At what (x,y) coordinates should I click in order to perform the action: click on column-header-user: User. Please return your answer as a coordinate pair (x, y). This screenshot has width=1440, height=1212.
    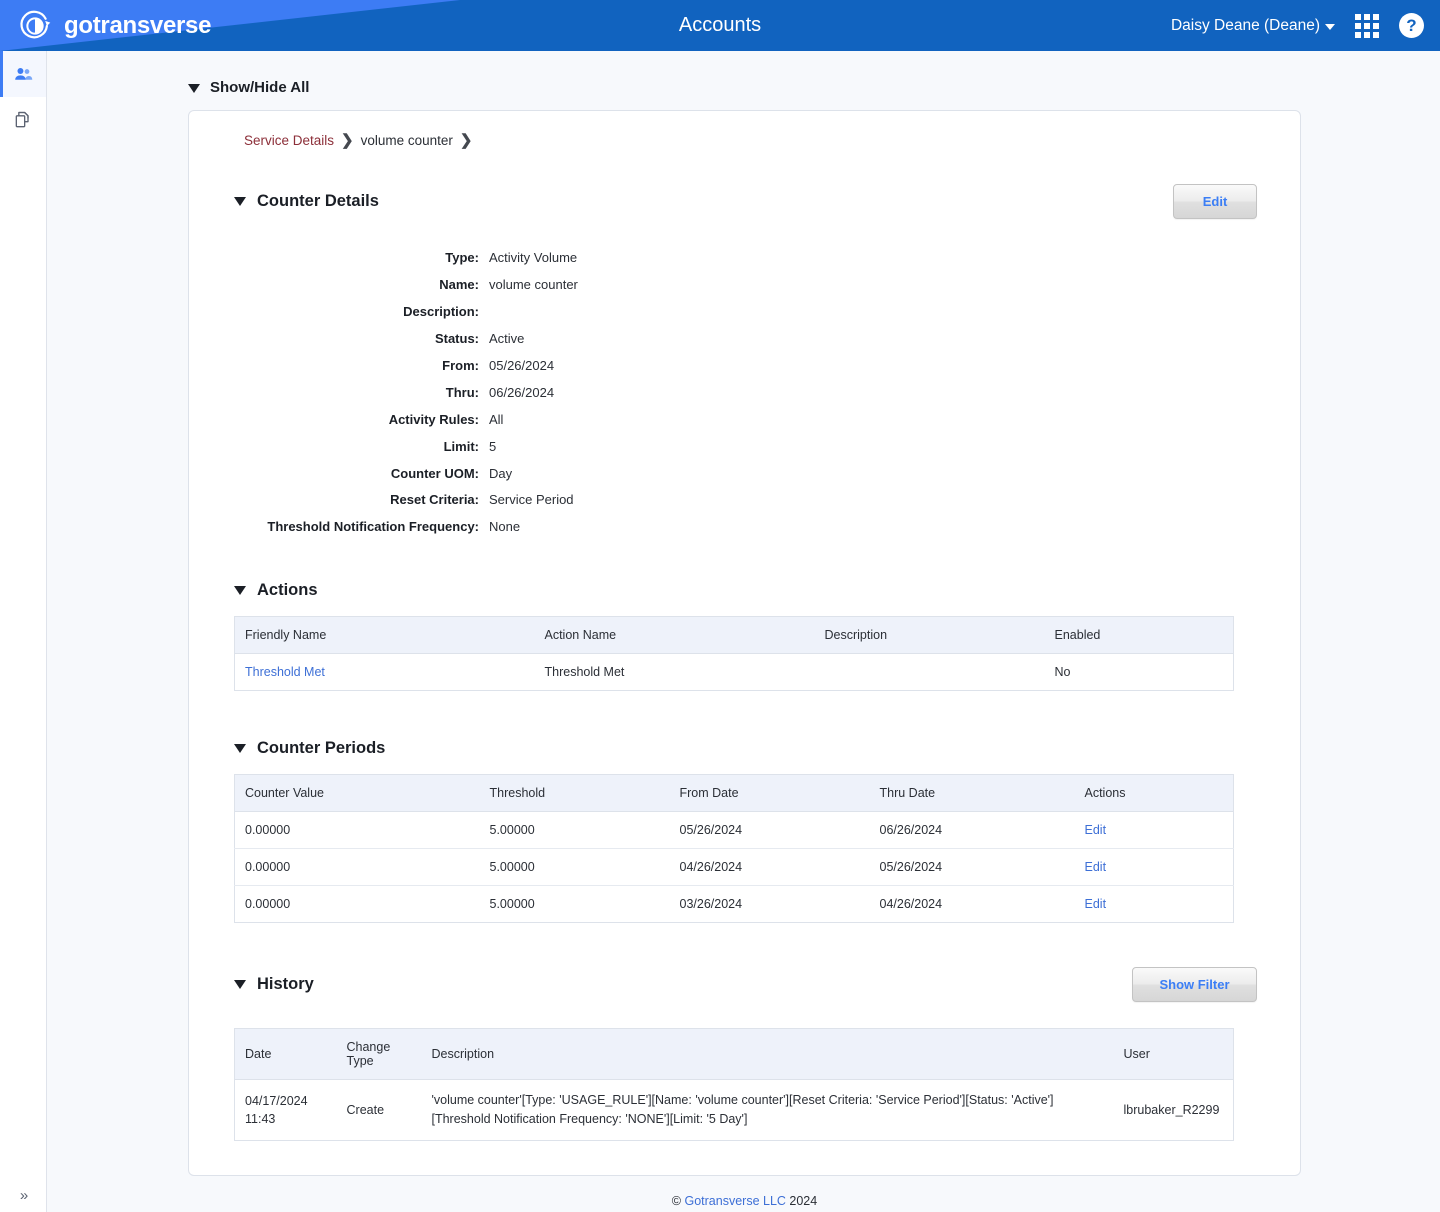
    Looking at the image, I should click on (1173, 1054).